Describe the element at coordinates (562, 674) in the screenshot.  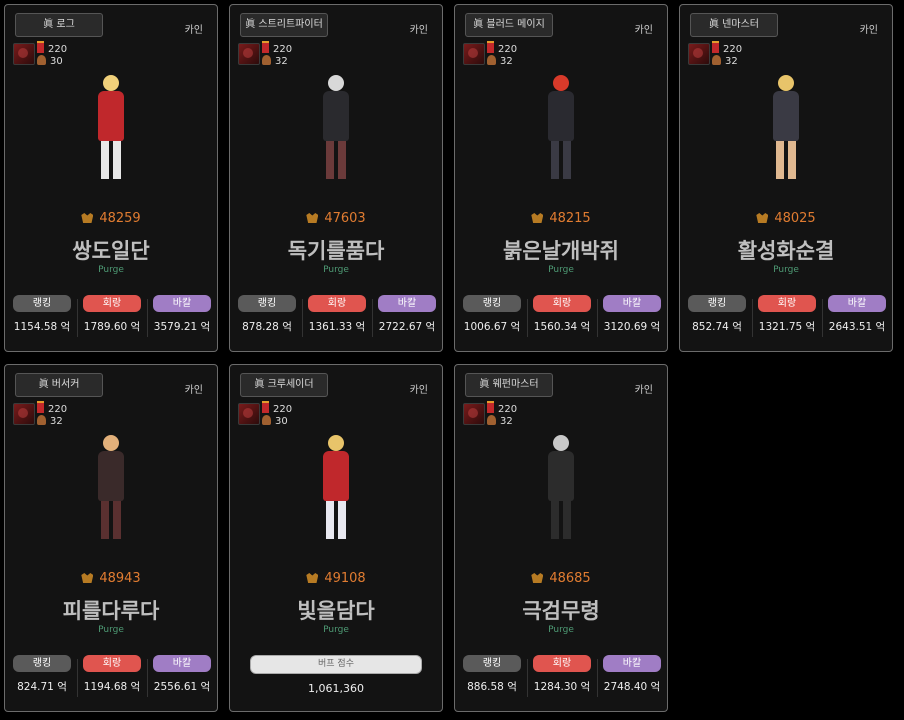
I see `stat-block: 회랑 1284.30 억` at that location.